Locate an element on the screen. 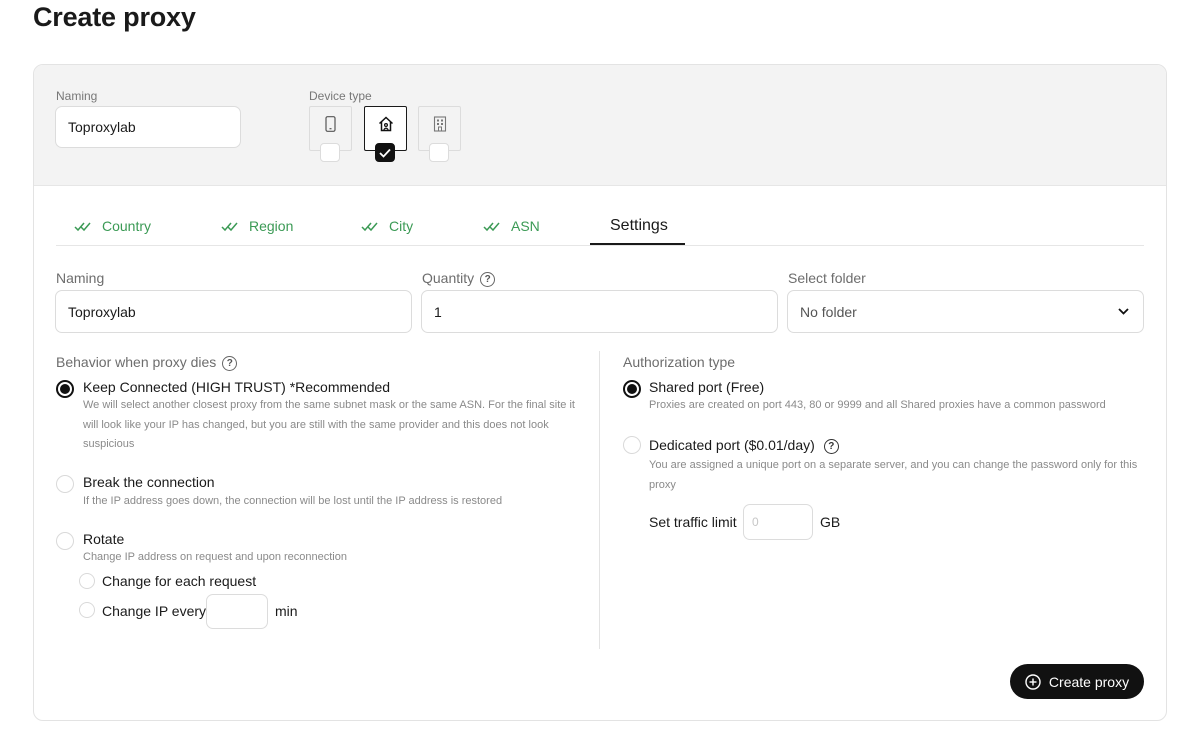 This screenshot has height=734, width=1200. tab-settings-label: Settings is located at coordinates (639, 225).